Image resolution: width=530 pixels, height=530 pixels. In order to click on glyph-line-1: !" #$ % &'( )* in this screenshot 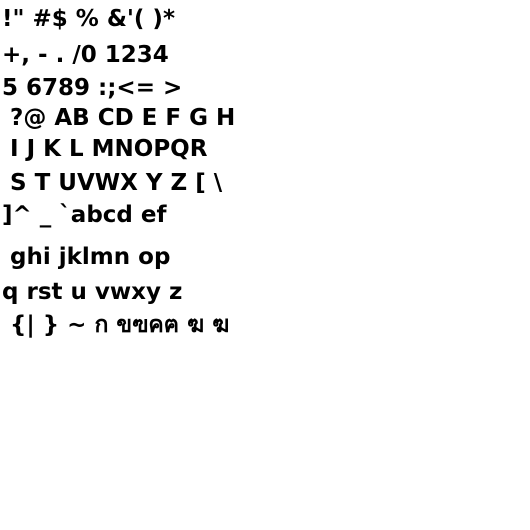, I will do `click(88, 19)`.